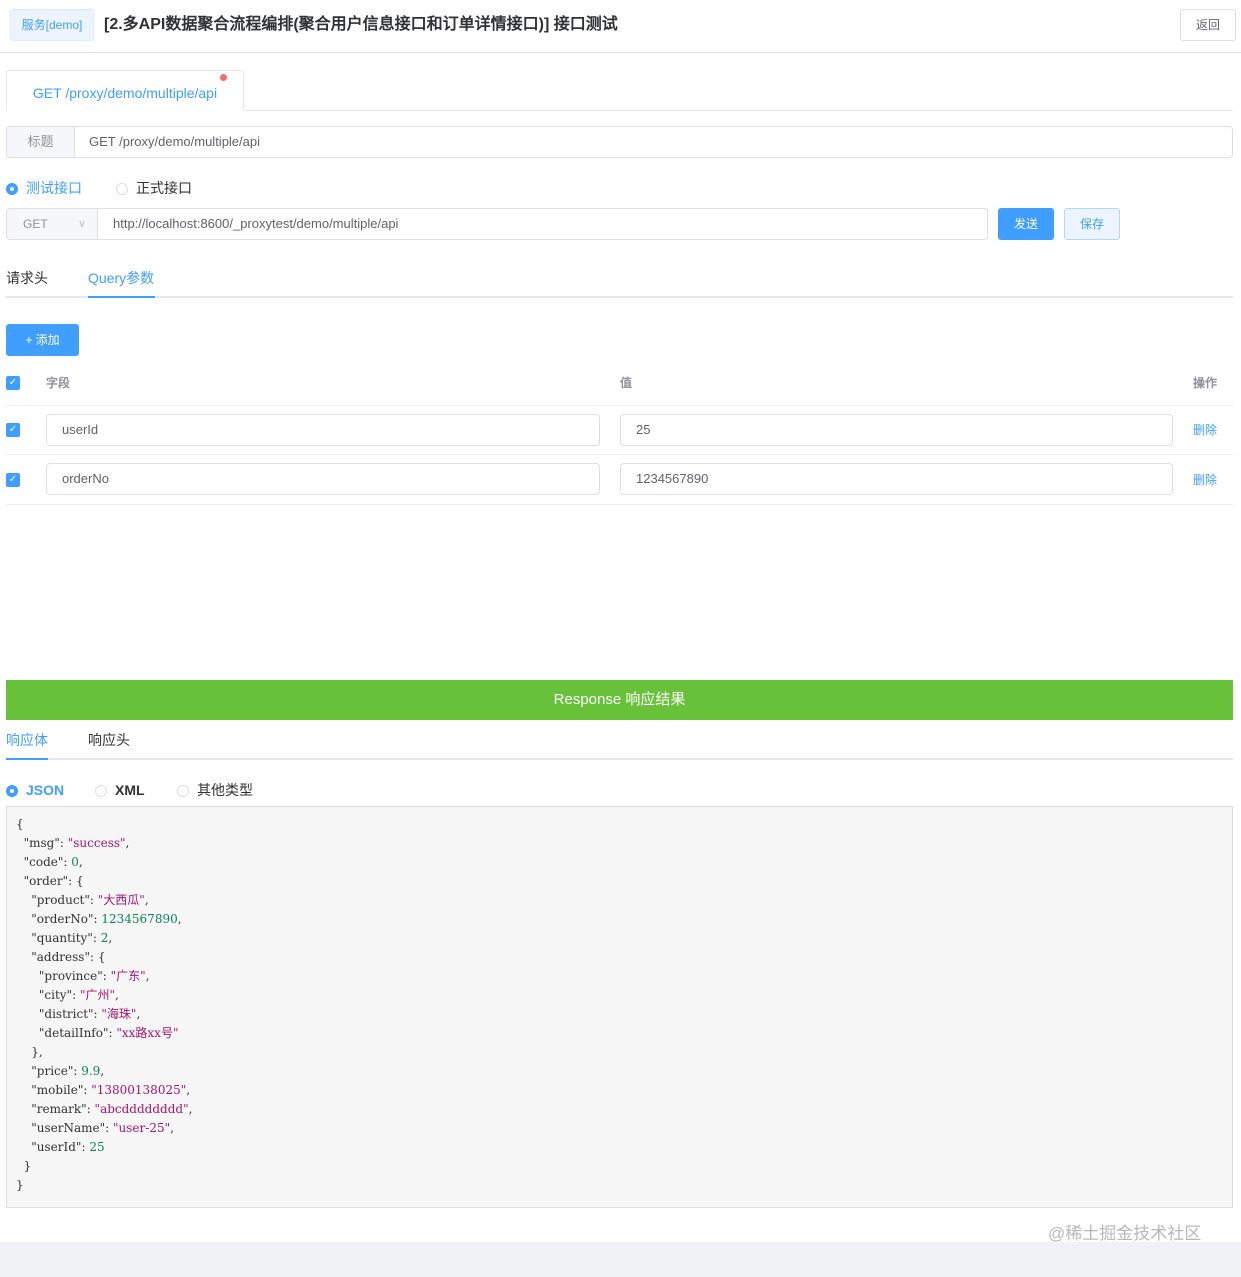  I want to click on tab-response-headers: 响应头, so click(109, 740).